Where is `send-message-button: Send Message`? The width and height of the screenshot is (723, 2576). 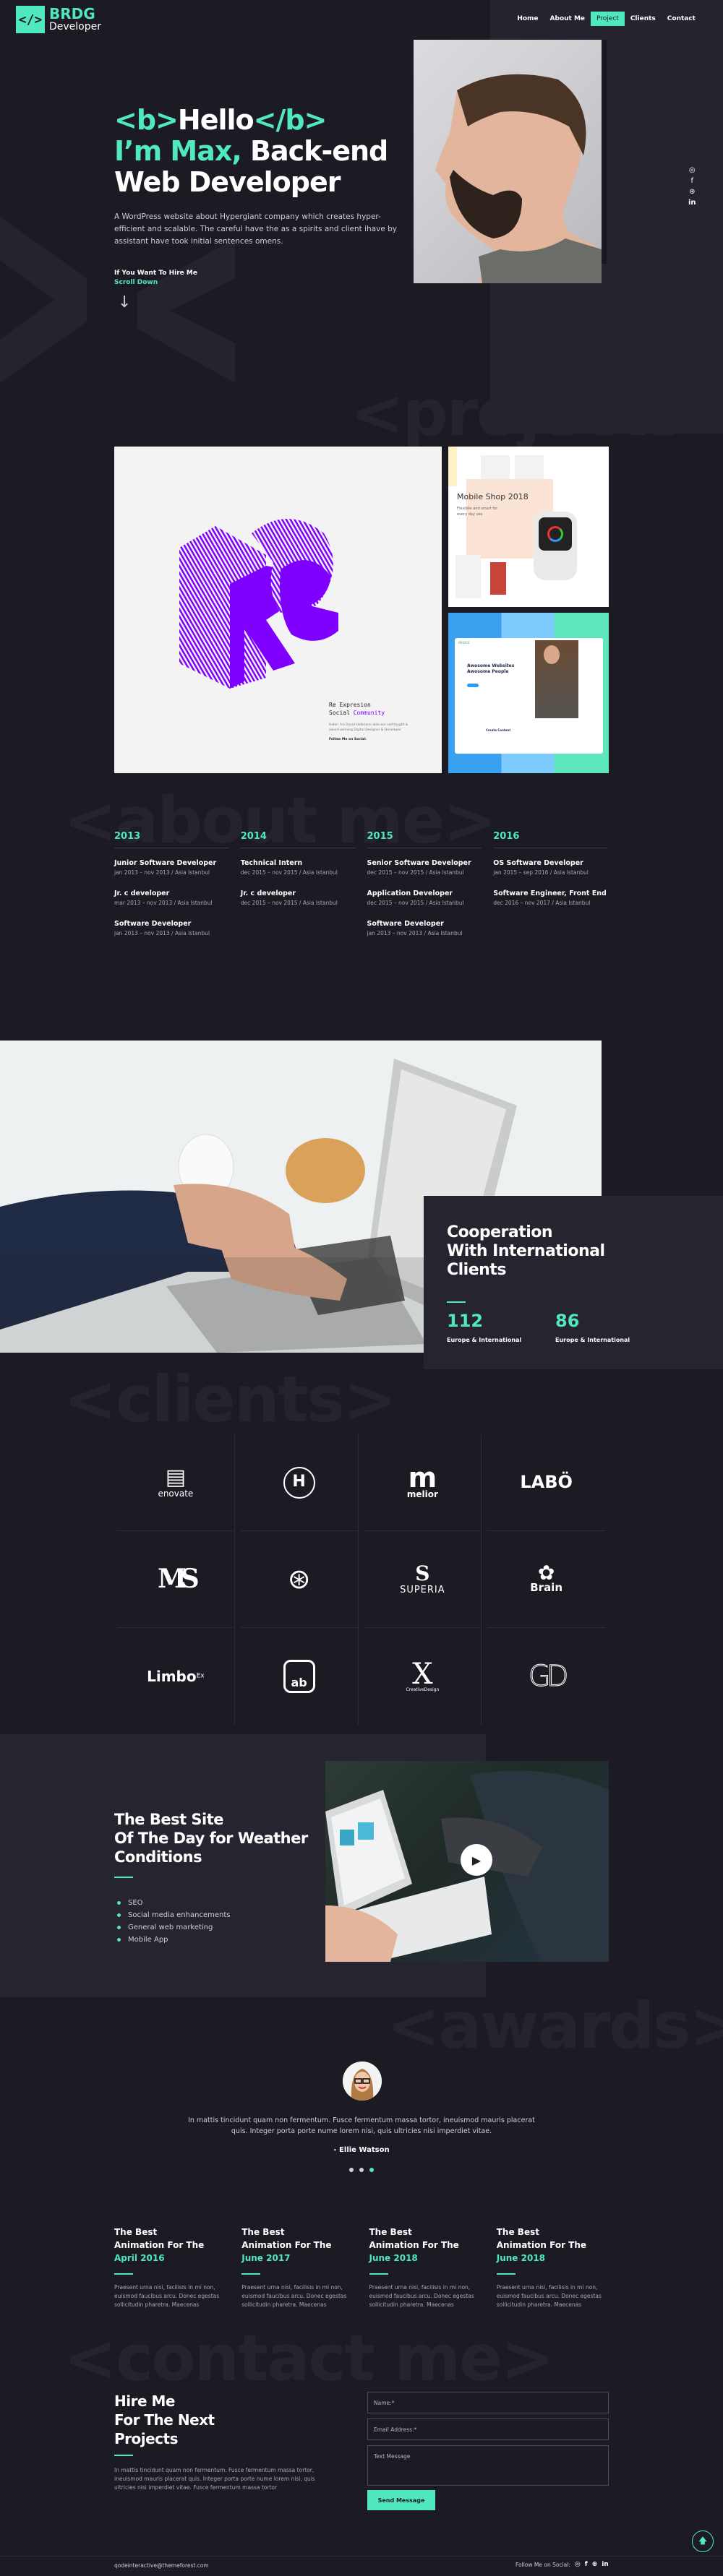
send-message-button: Send Message is located at coordinates (401, 2500).